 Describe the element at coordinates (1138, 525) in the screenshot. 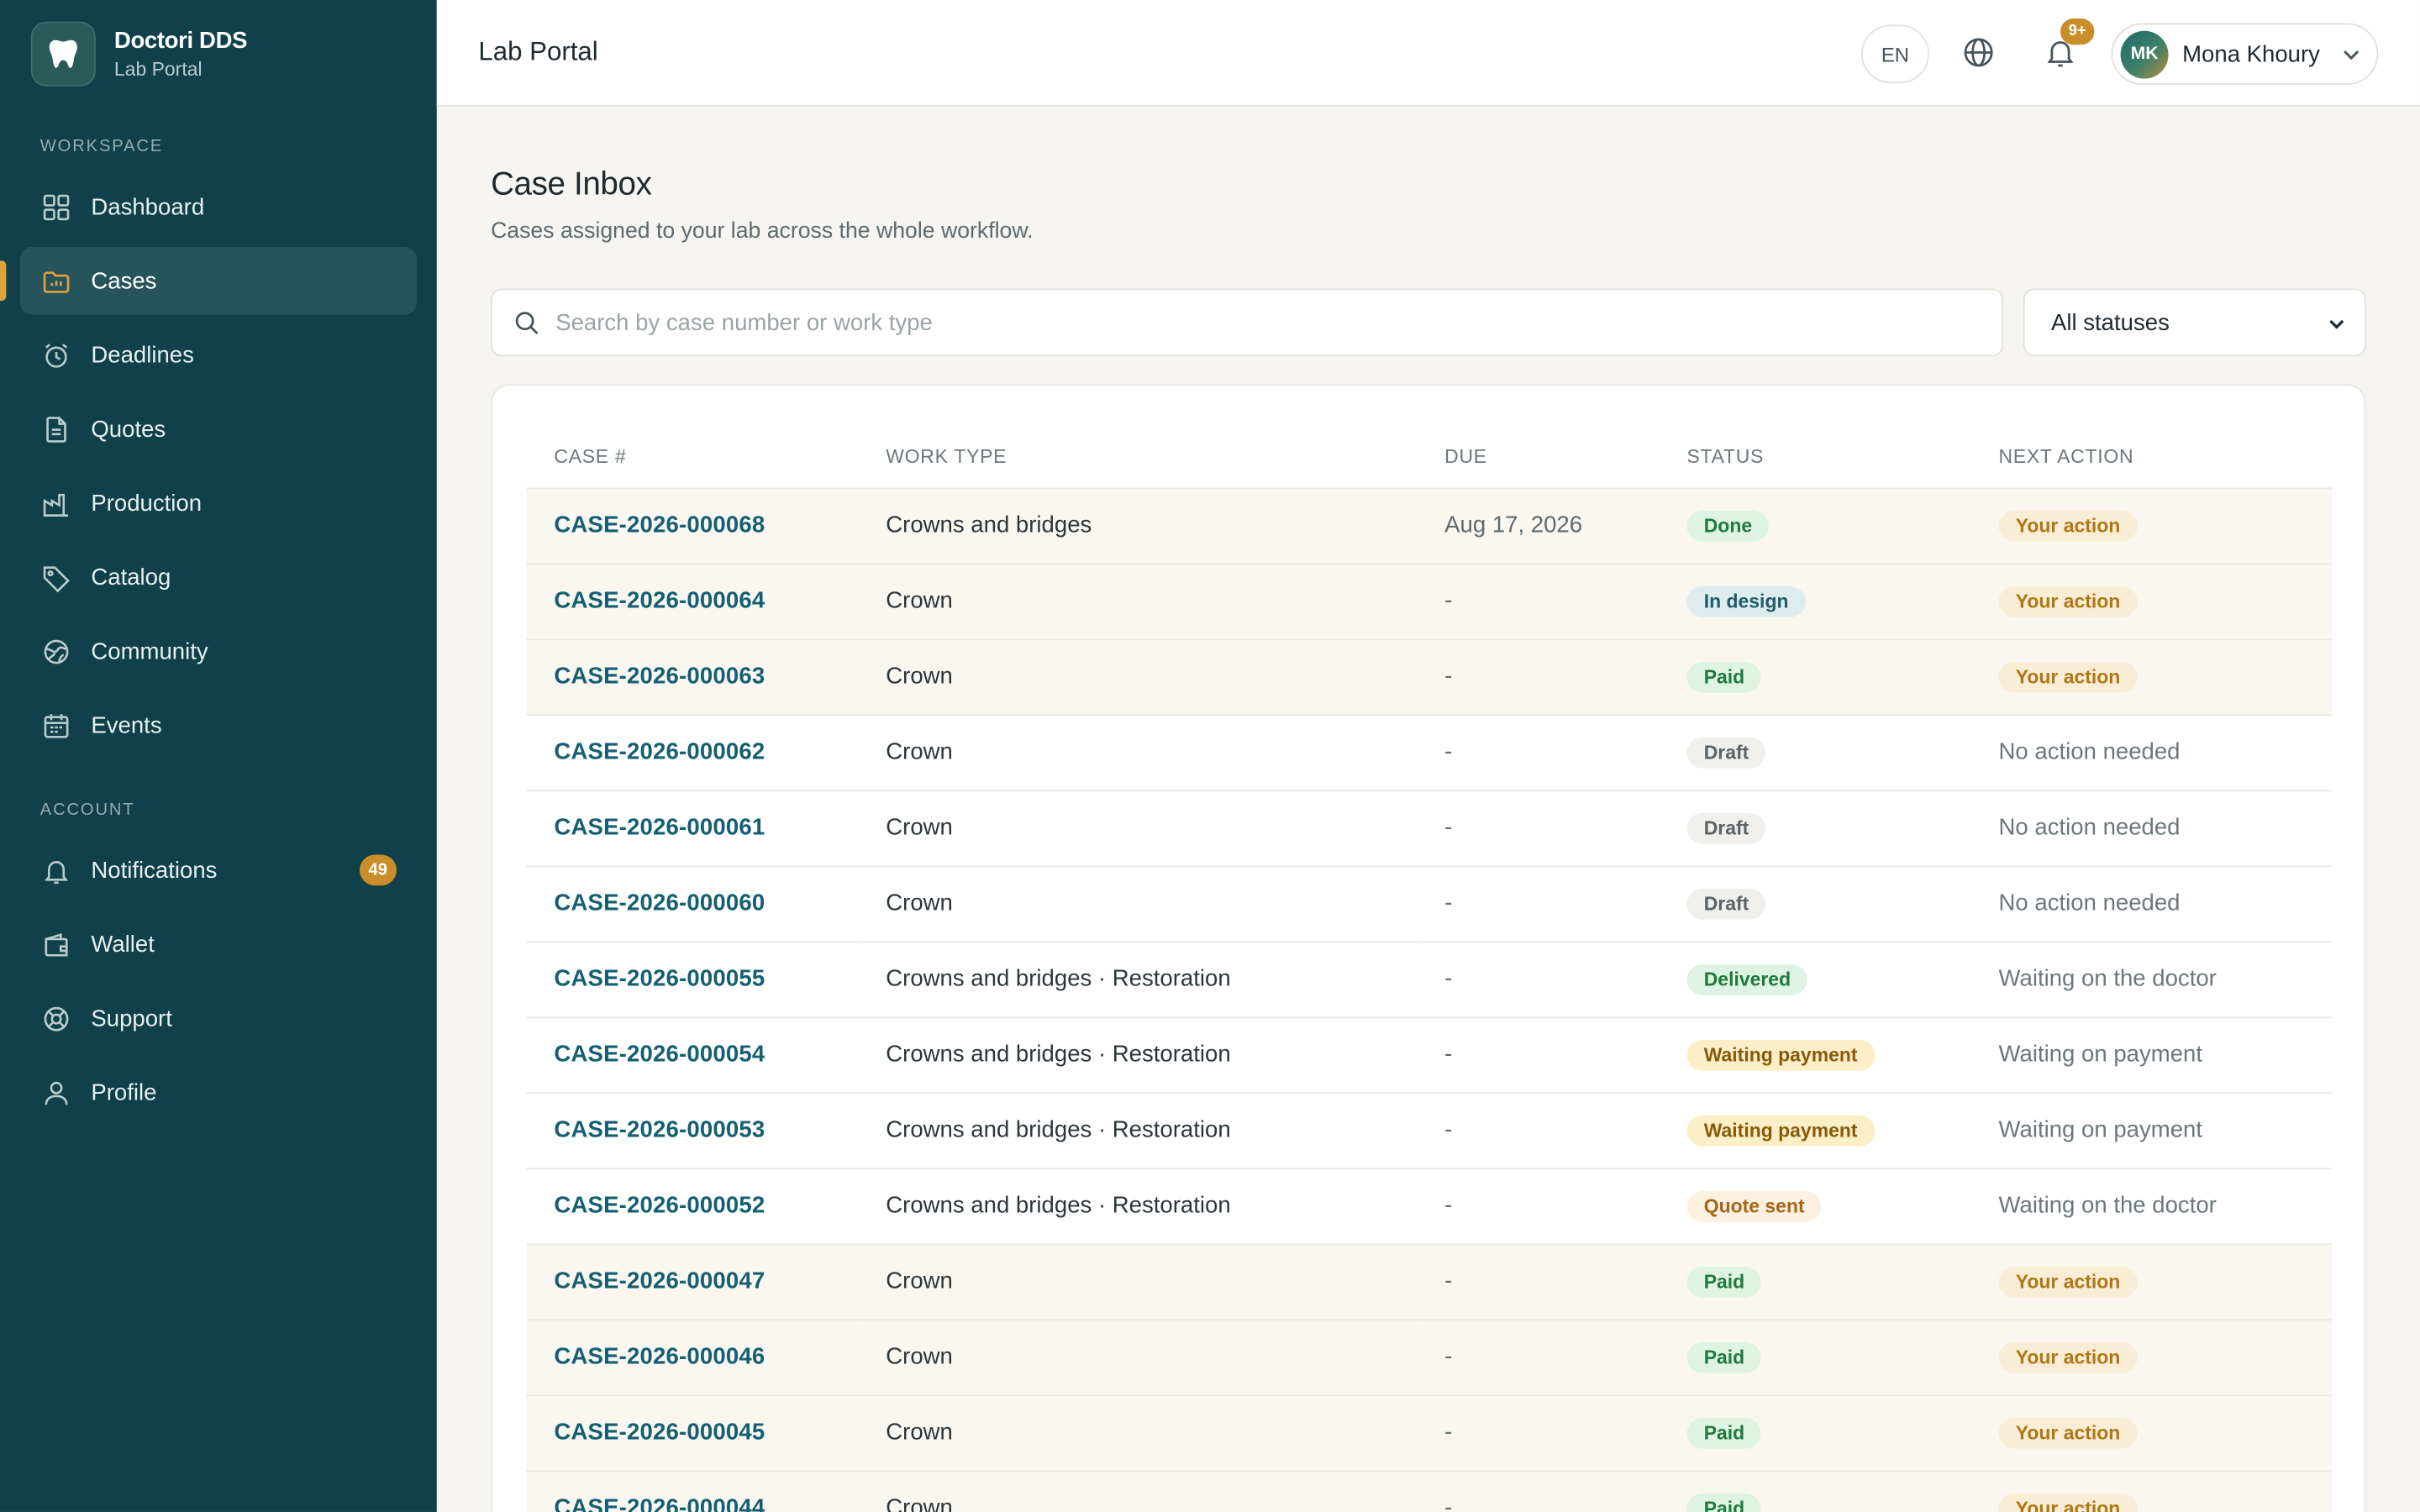

I see `work-type-cell: Crowns and bridges` at that location.